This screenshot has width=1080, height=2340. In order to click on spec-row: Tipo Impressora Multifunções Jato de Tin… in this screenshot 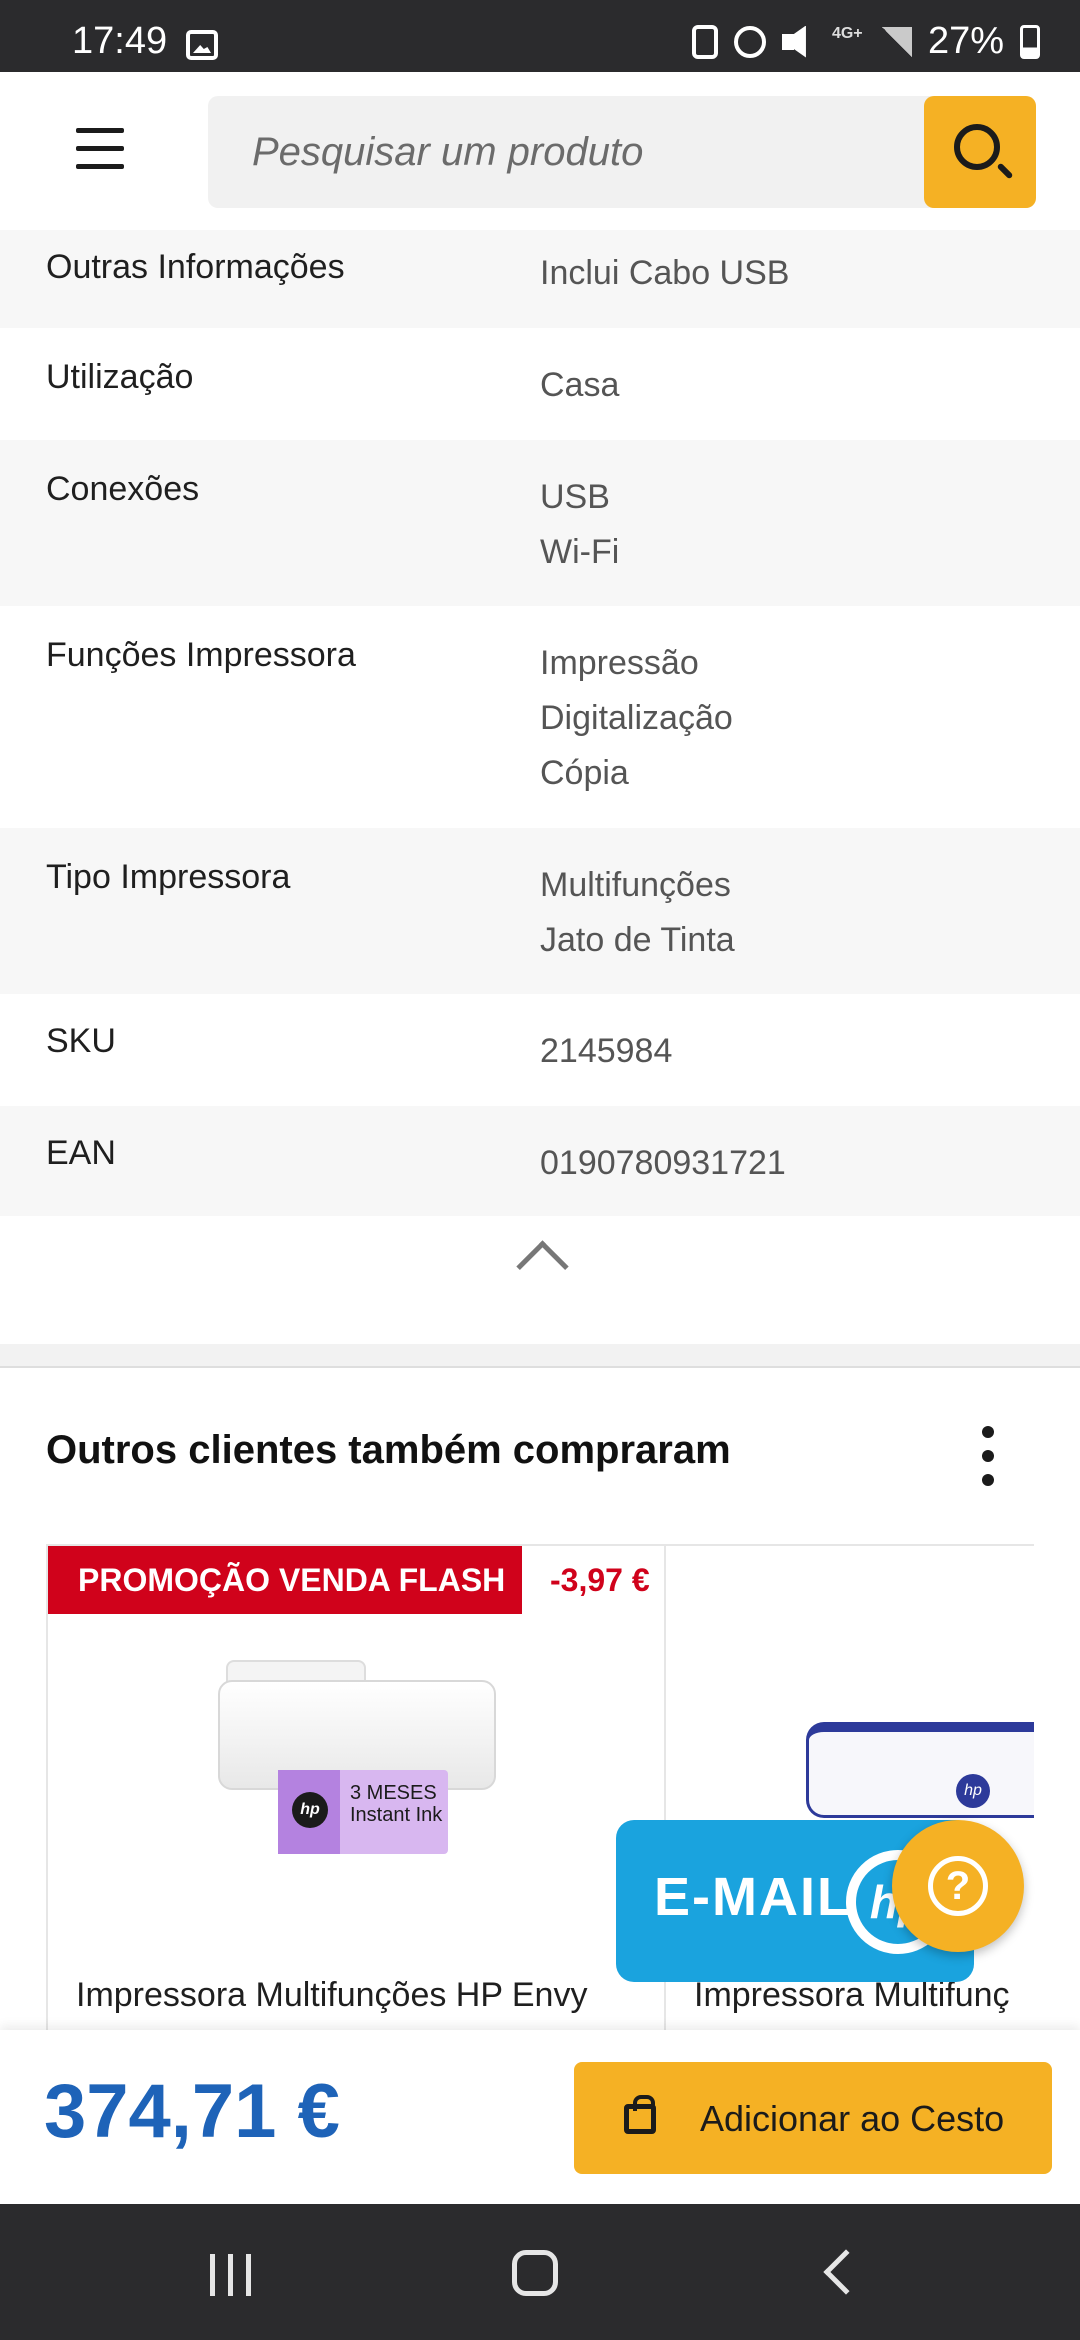, I will do `click(540, 911)`.